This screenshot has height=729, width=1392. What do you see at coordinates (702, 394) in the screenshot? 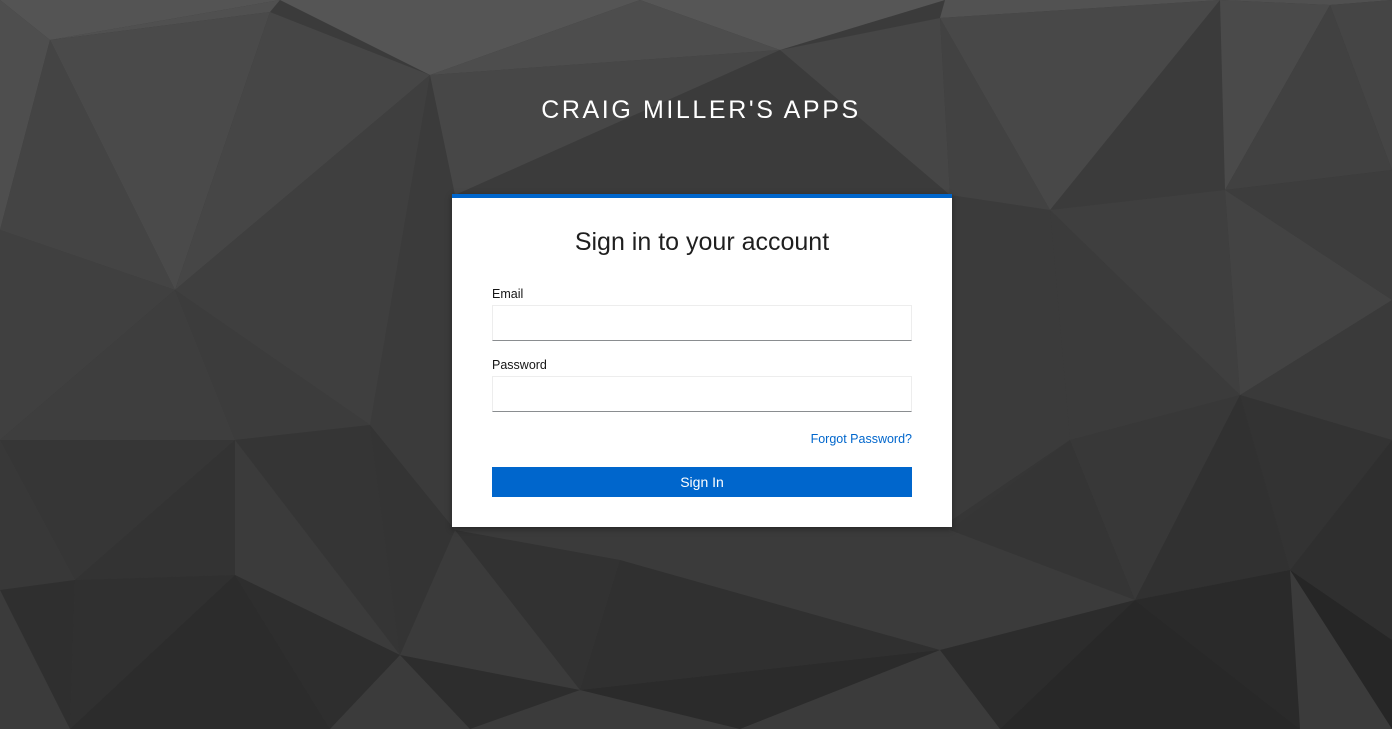
I see `password-field` at bounding box center [702, 394].